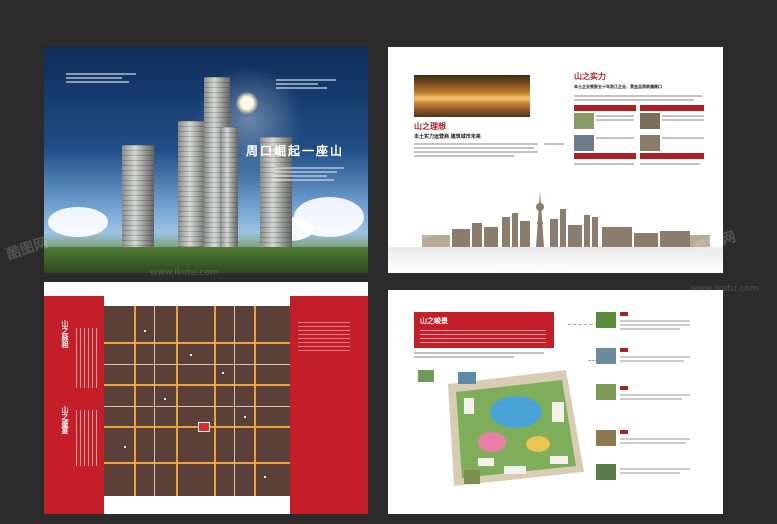 The width and height of the screenshot is (777, 524). I want to click on cover-side-text, so click(306, 84).